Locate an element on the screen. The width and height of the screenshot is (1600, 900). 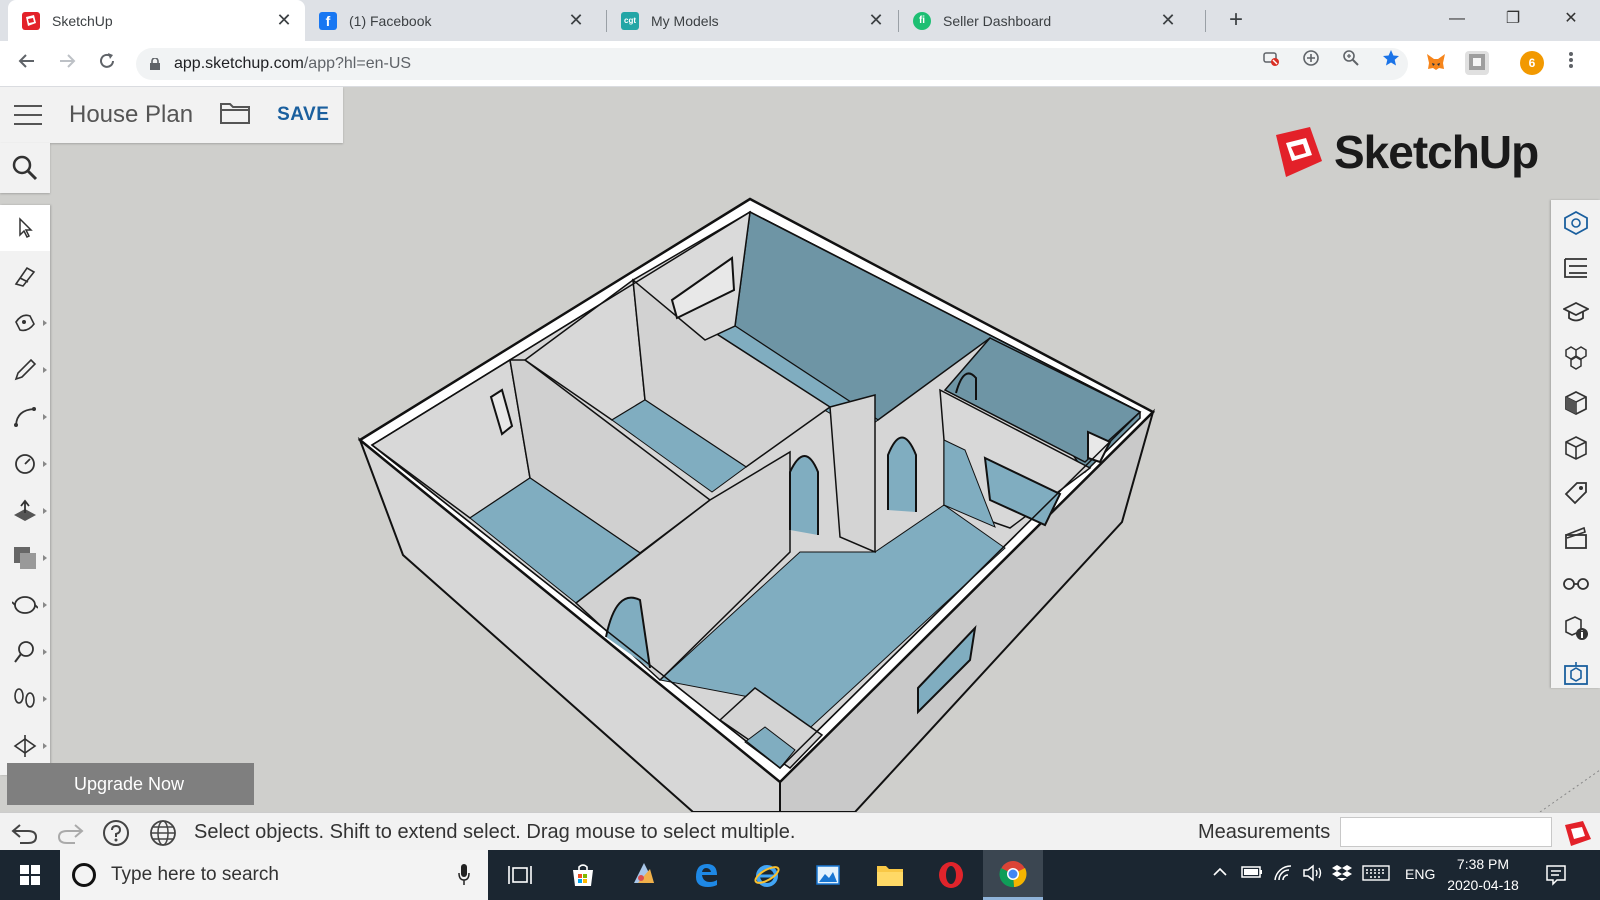
styles-button is located at coordinates (1575, 447).